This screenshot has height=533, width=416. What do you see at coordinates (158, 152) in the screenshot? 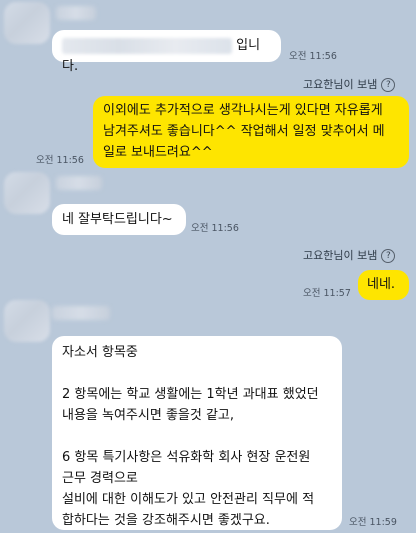
I see `message-line: 일로 보내드려요^^` at bounding box center [158, 152].